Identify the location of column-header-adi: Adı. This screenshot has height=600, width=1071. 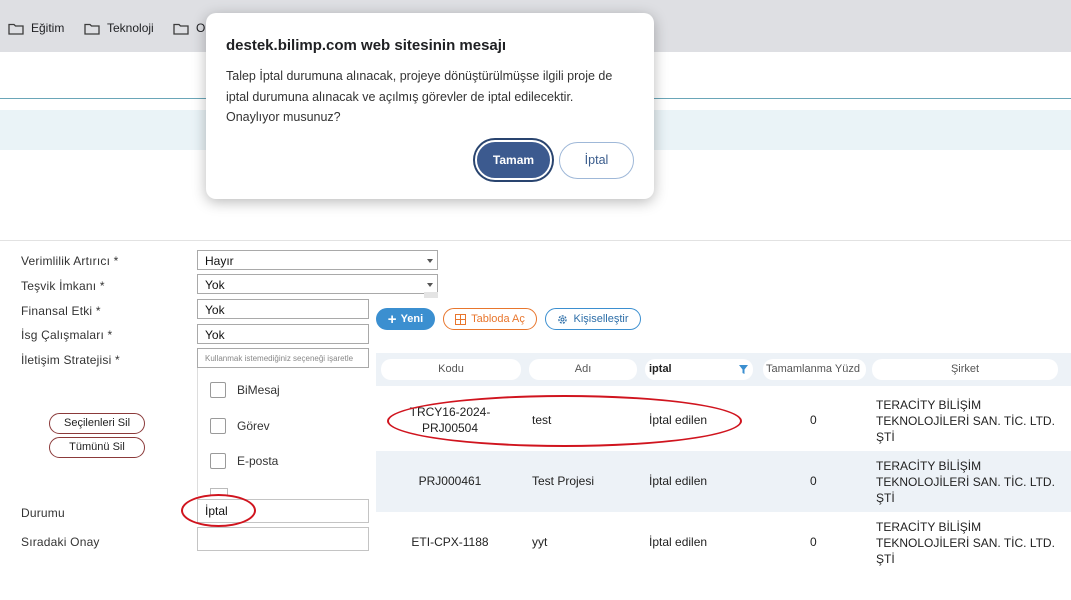
(583, 369).